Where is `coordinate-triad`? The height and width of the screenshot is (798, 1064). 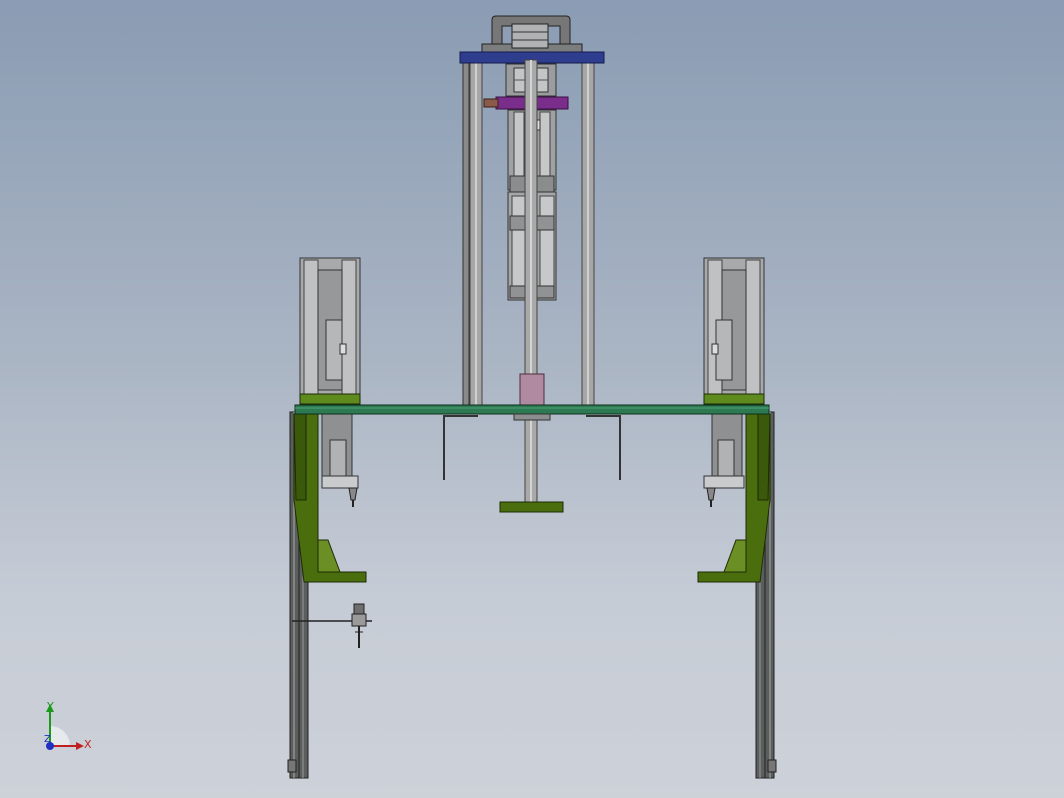 coordinate-triad is located at coordinates (65, 727).